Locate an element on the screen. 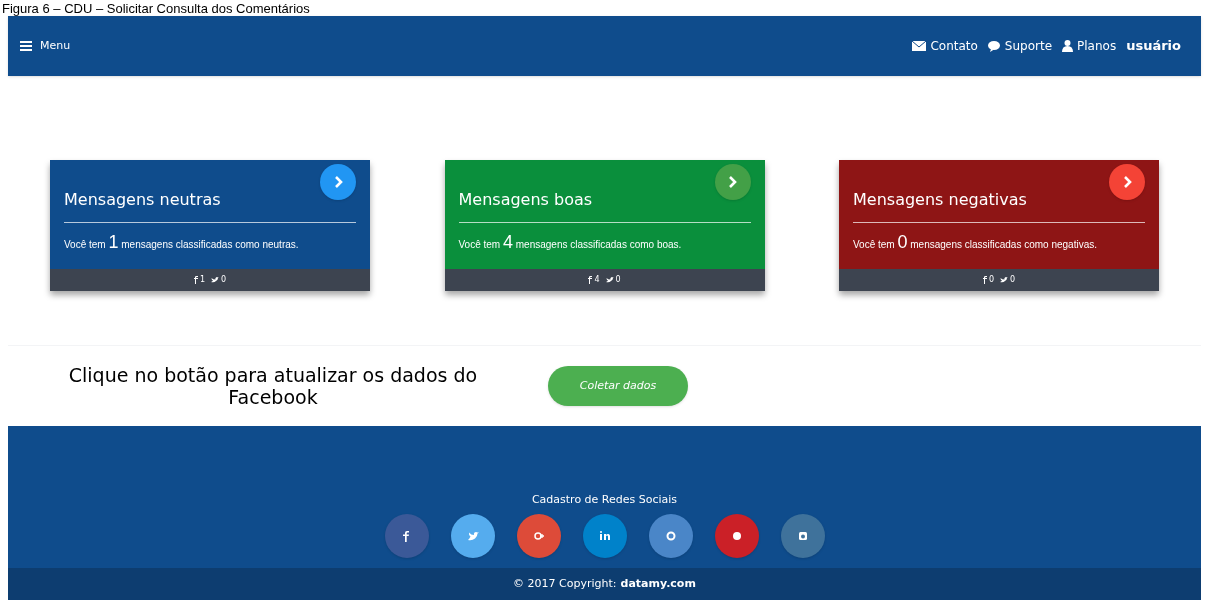 This screenshot has width=1209, height=600. footer-title: Cadastro de Redes Sociais is located at coordinates (604, 499).